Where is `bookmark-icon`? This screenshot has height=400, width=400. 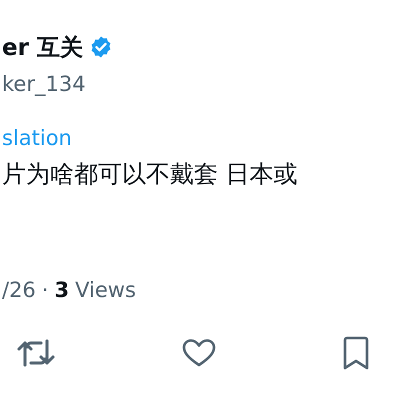
bookmark-icon is located at coordinates (356, 353).